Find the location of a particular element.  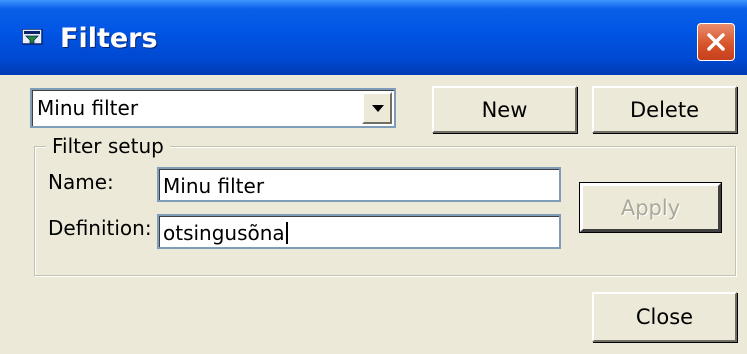

filter-select: Minu filter is located at coordinates (213, 108).